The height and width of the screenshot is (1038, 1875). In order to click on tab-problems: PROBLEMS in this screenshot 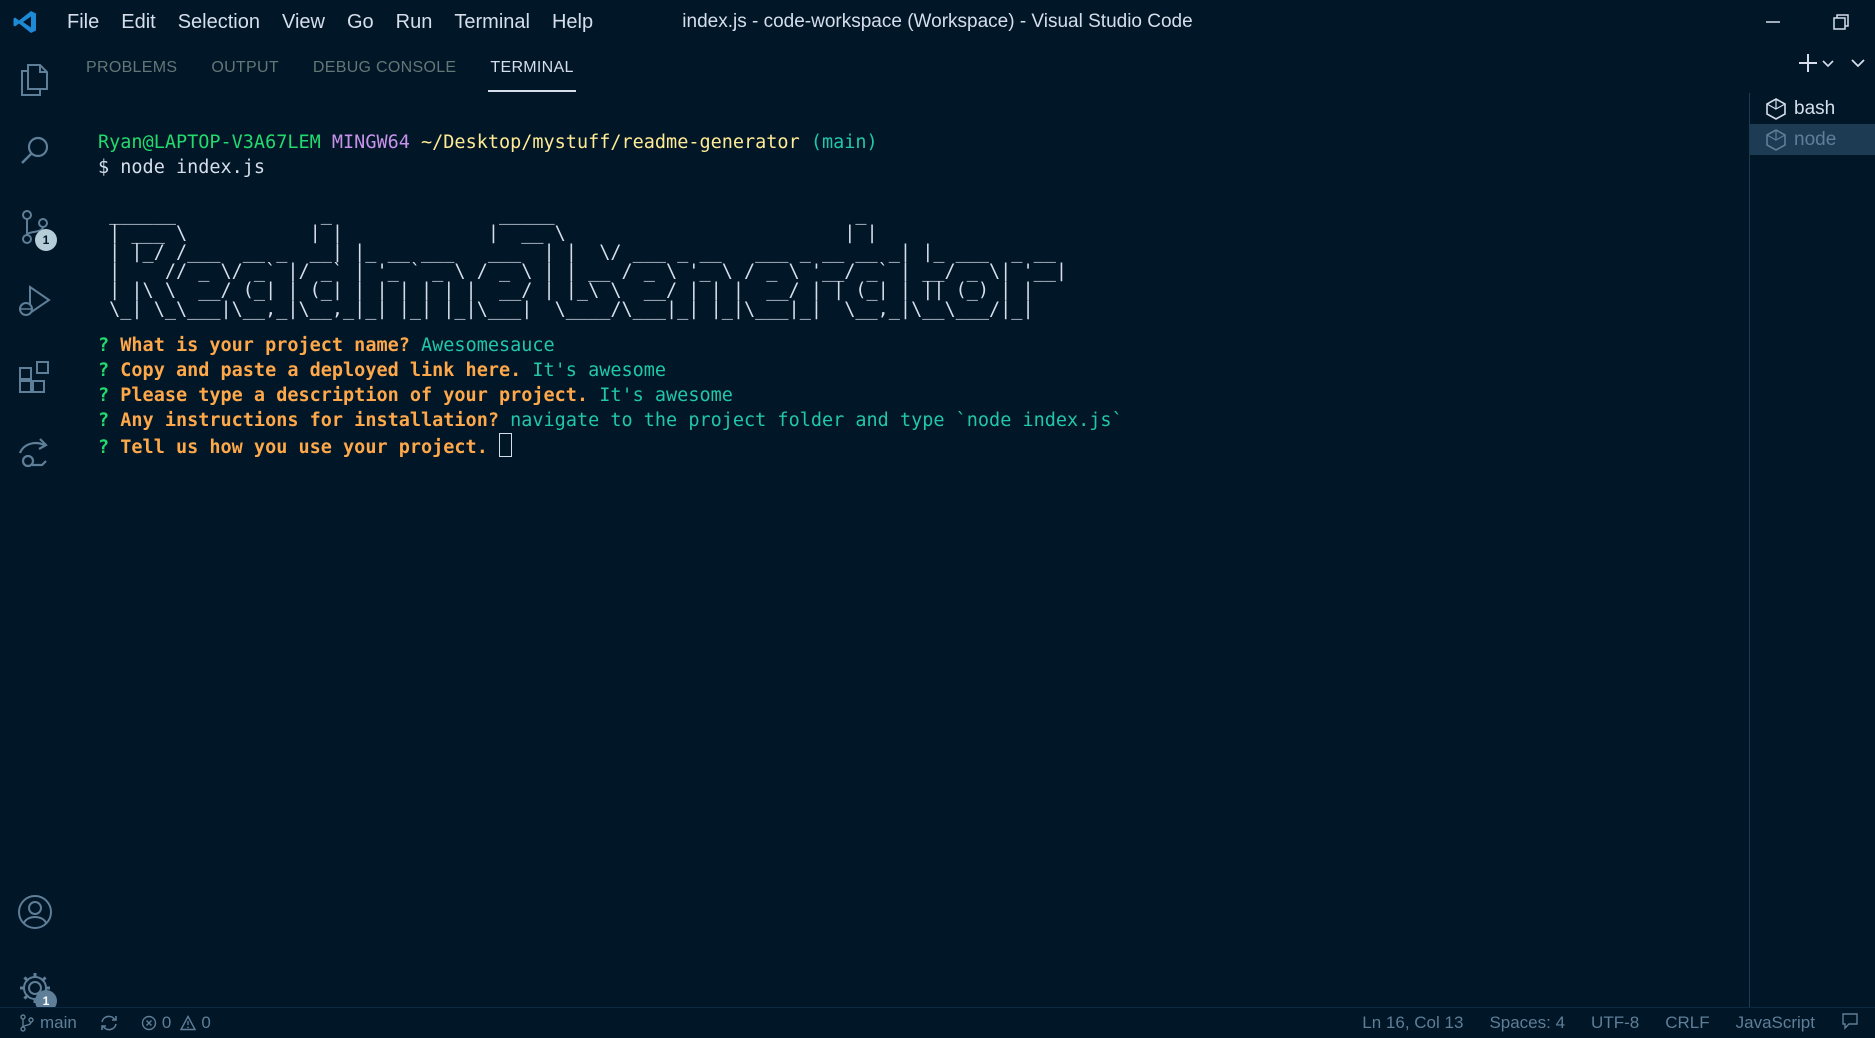, I will do `click(131, 68)`.